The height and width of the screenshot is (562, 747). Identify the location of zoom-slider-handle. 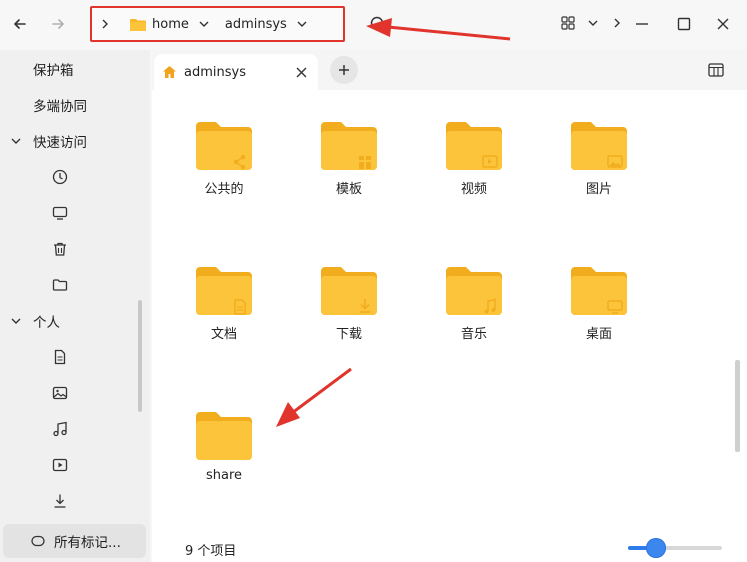
(656, 548).